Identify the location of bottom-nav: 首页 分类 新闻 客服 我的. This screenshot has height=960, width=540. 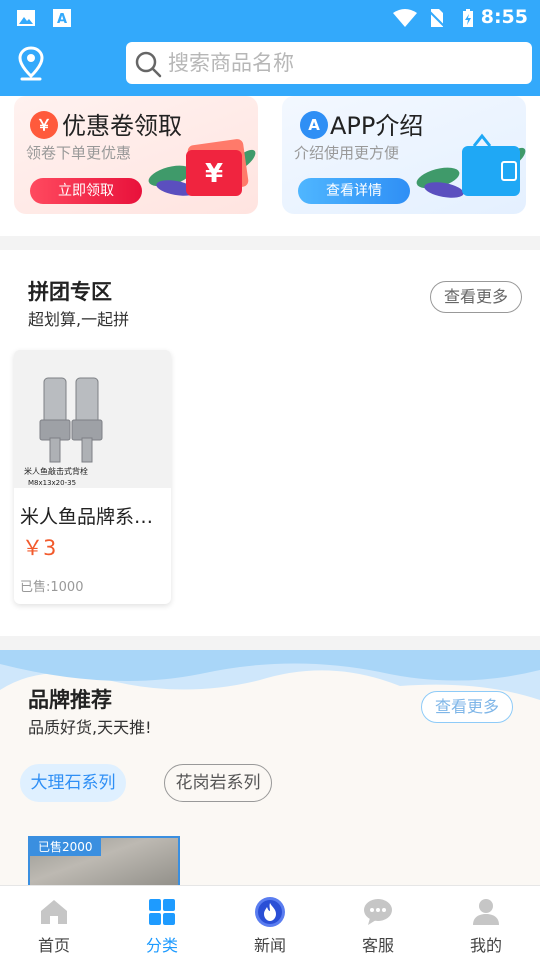
(270, 922).